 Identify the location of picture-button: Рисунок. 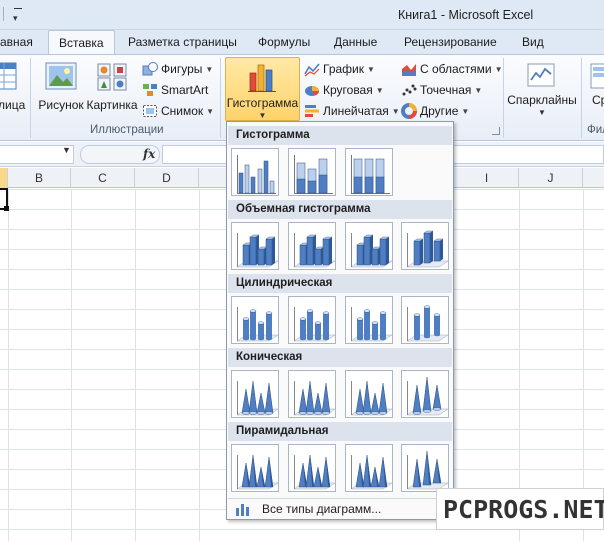
(61, 89).